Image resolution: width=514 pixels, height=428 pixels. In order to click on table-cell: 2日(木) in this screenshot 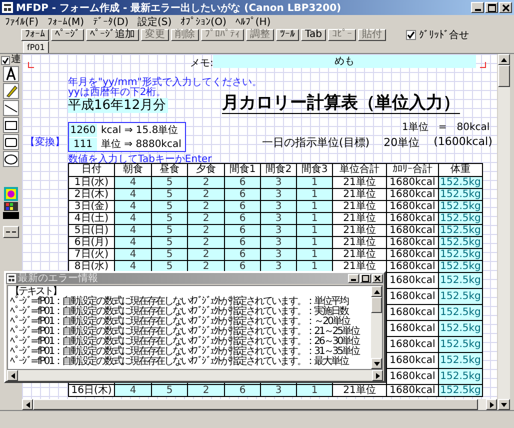, I will do `click(91, 194)`.